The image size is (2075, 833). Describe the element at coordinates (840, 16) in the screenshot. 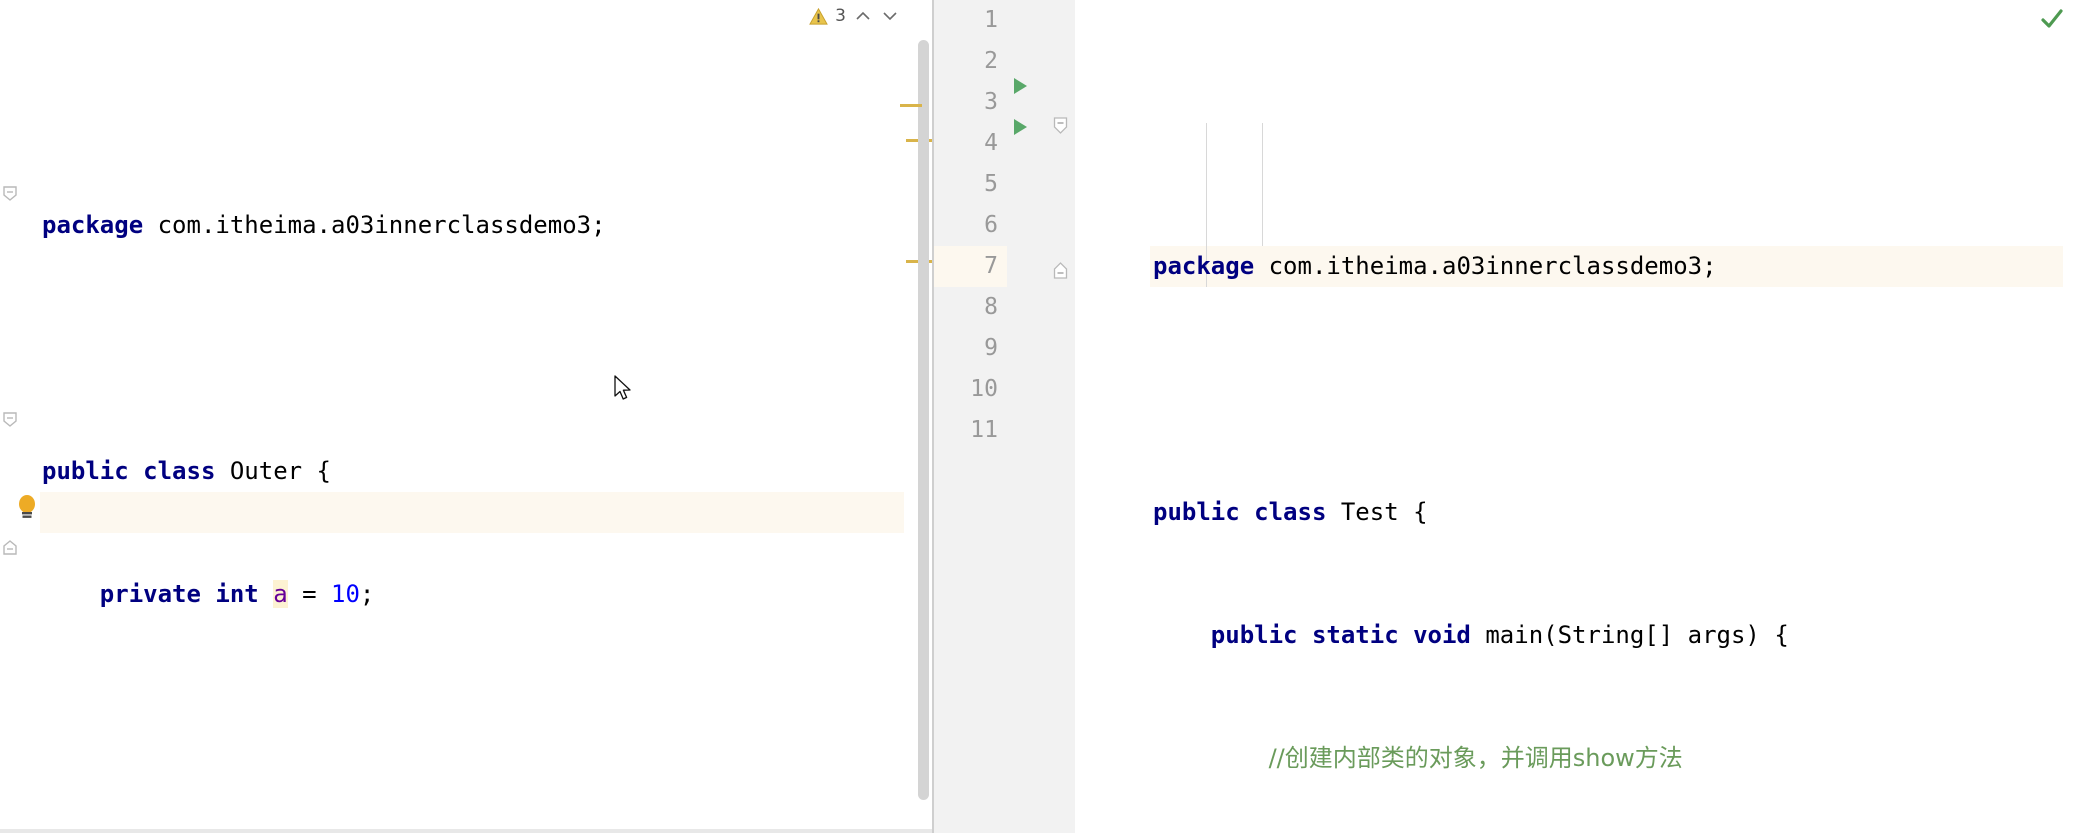

I see `warning-count: 3` at that location.